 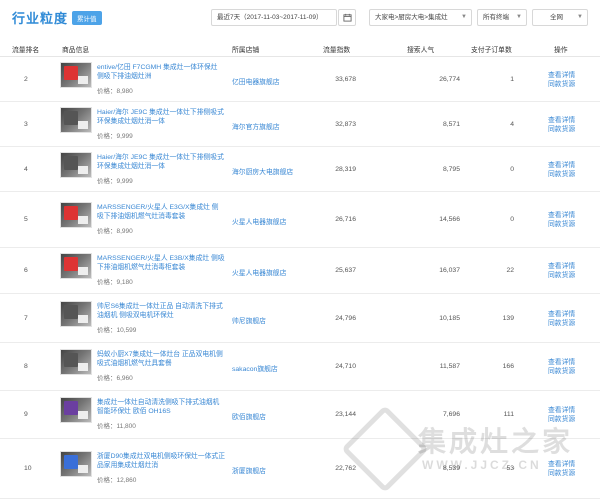 I want to click on col-actions: 操作, so click(x=561, y=50).